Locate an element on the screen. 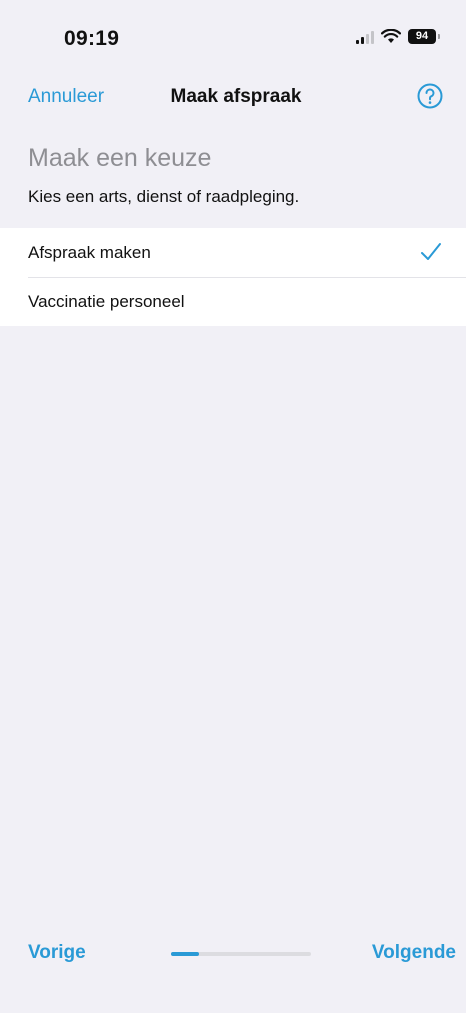 The height and width of the screenshot is (1013, 466). progress-fill is located at coordinates (185, 954).